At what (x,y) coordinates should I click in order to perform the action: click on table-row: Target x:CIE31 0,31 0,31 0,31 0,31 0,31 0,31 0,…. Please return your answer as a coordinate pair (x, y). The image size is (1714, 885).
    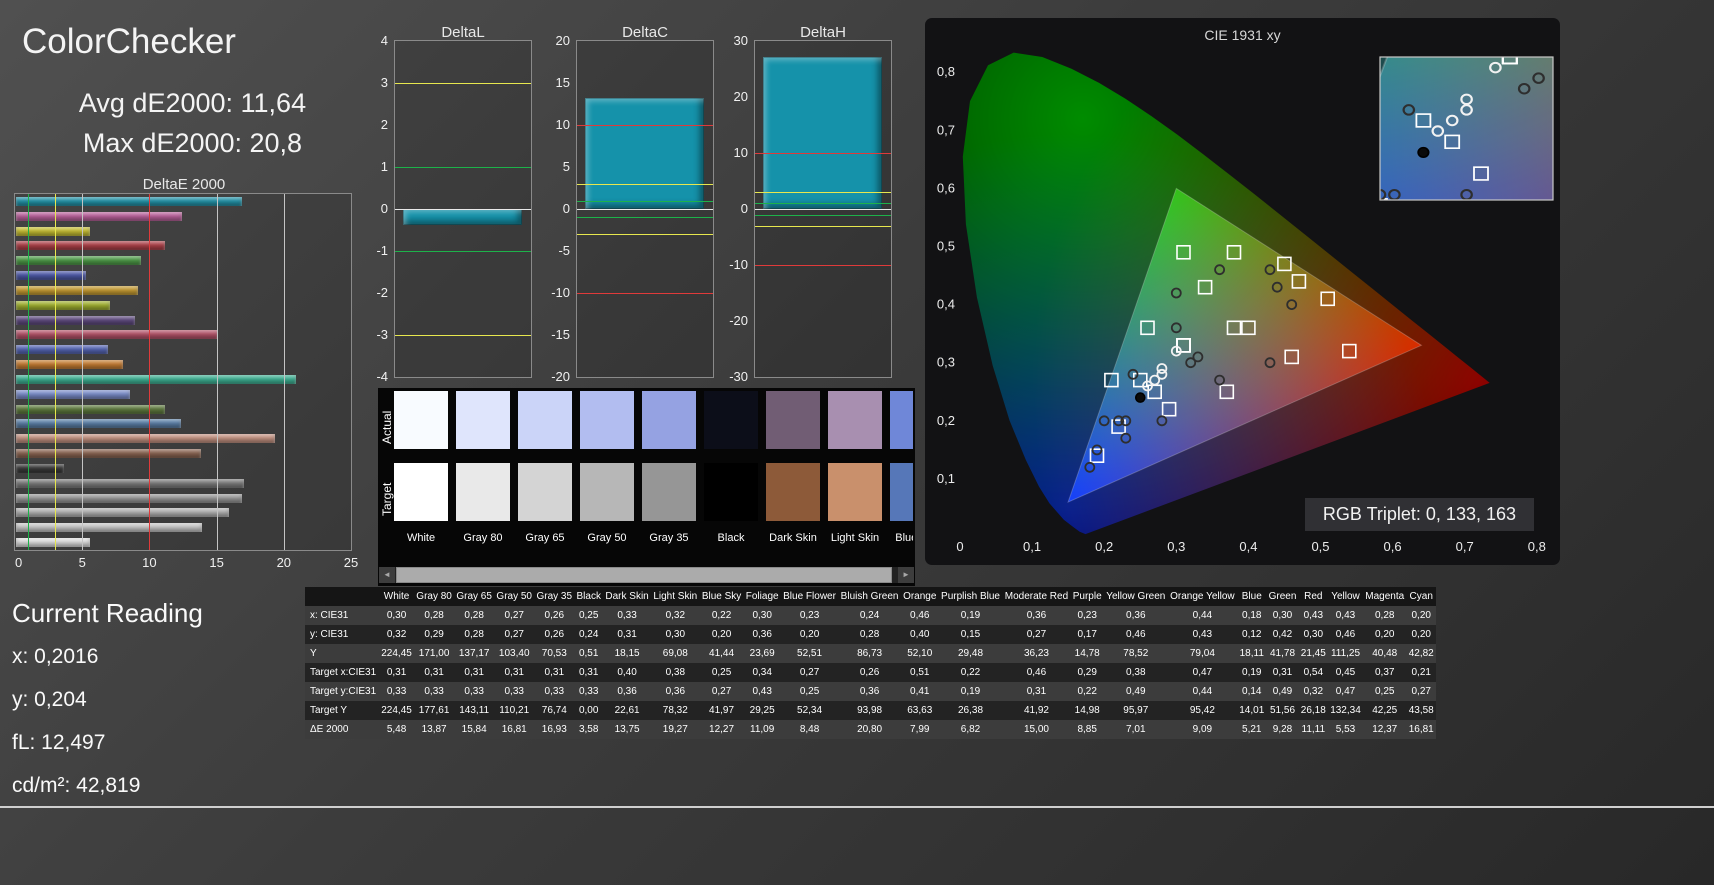
    Looking at the image, I should click on (870, 672).